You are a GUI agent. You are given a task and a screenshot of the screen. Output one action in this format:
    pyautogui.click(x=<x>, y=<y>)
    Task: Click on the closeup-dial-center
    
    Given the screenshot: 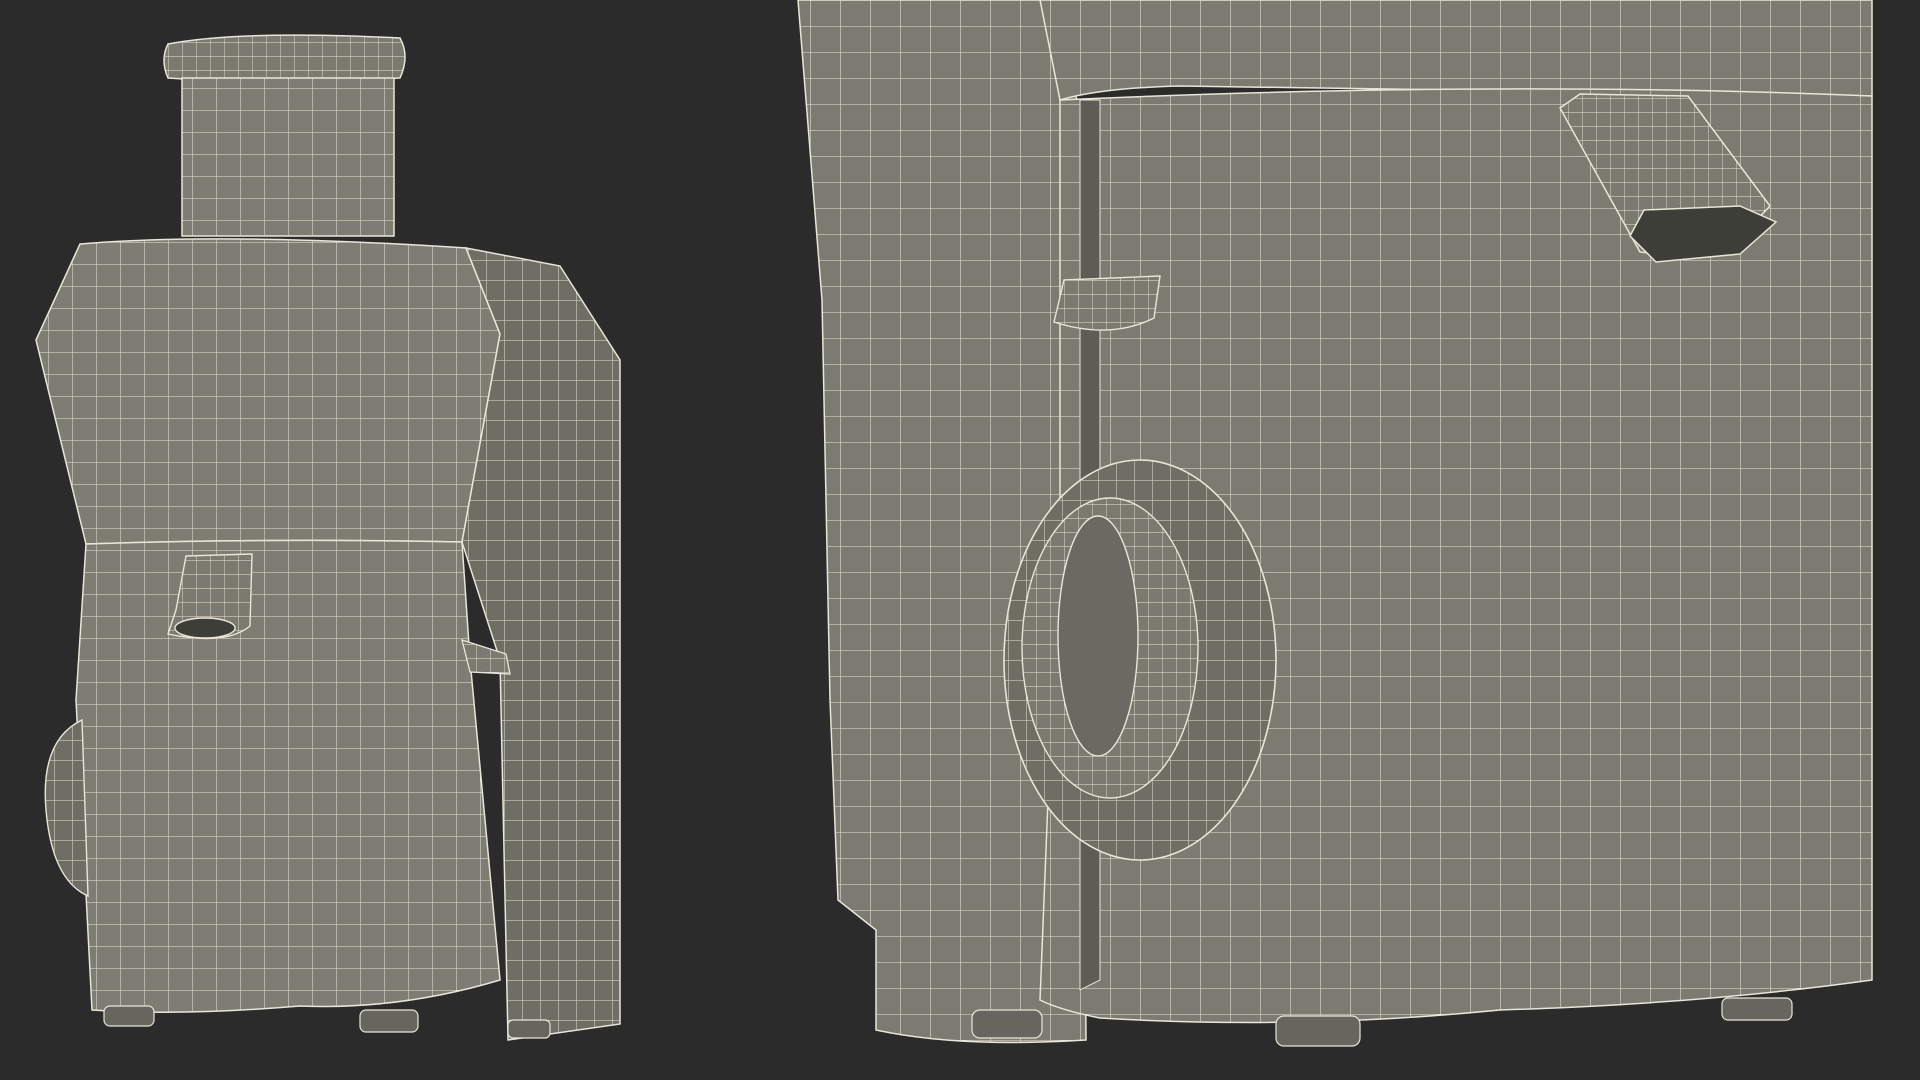 What is the action you would take?
    pyautogui.click(x=1098, y=636)
    